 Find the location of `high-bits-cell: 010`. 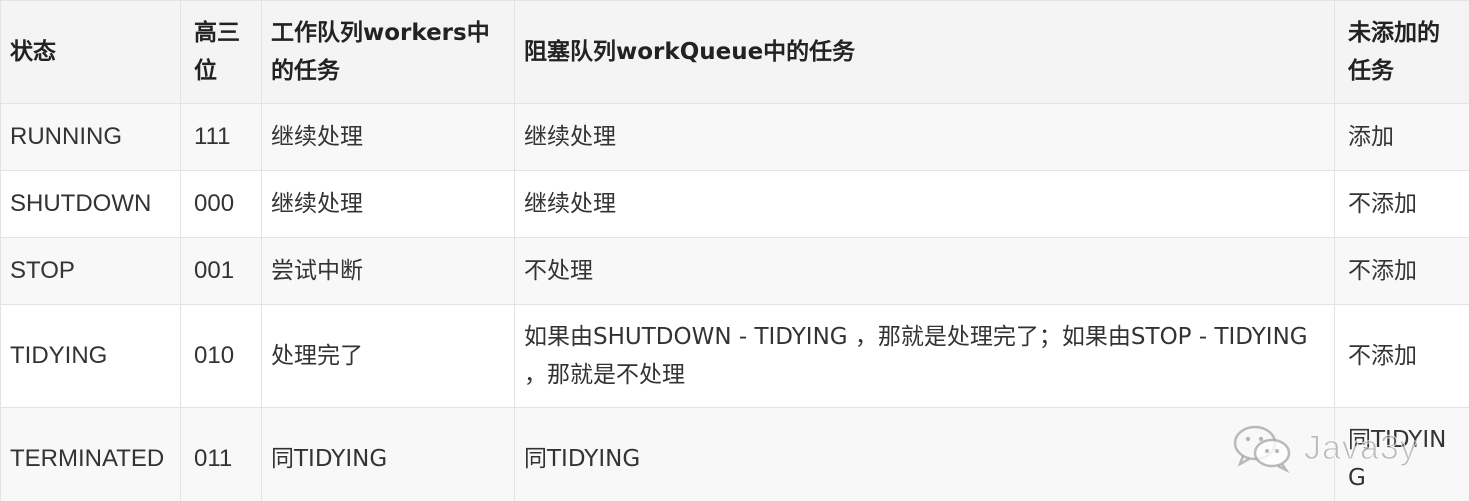

high-bits-cell: 010 is located at coordinates (221, 356).